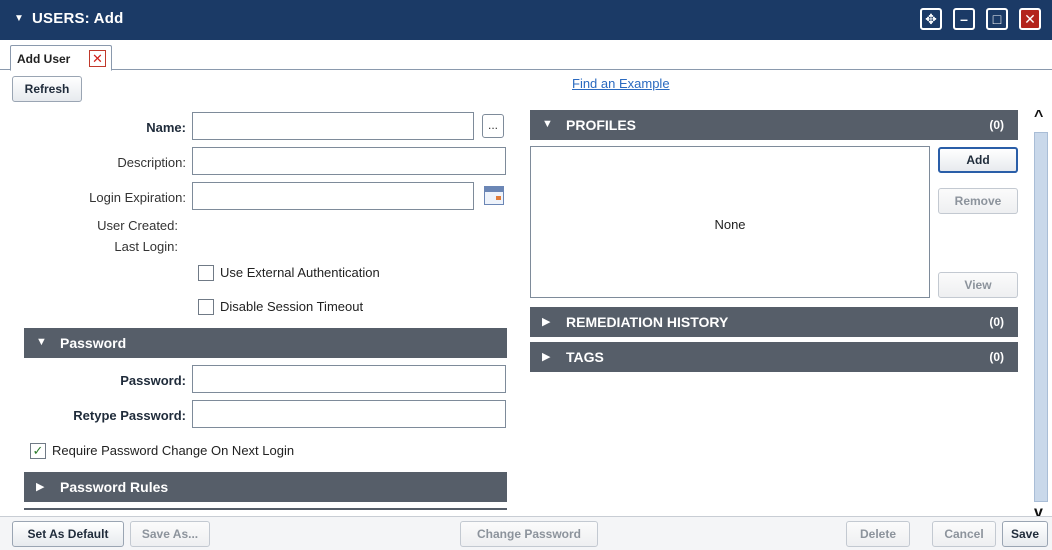 This screenshot has height=550, width=1052. Describe the element at coordinates (1030, 19) in the screenshot. I see `close-window-button: ✕` at that location.